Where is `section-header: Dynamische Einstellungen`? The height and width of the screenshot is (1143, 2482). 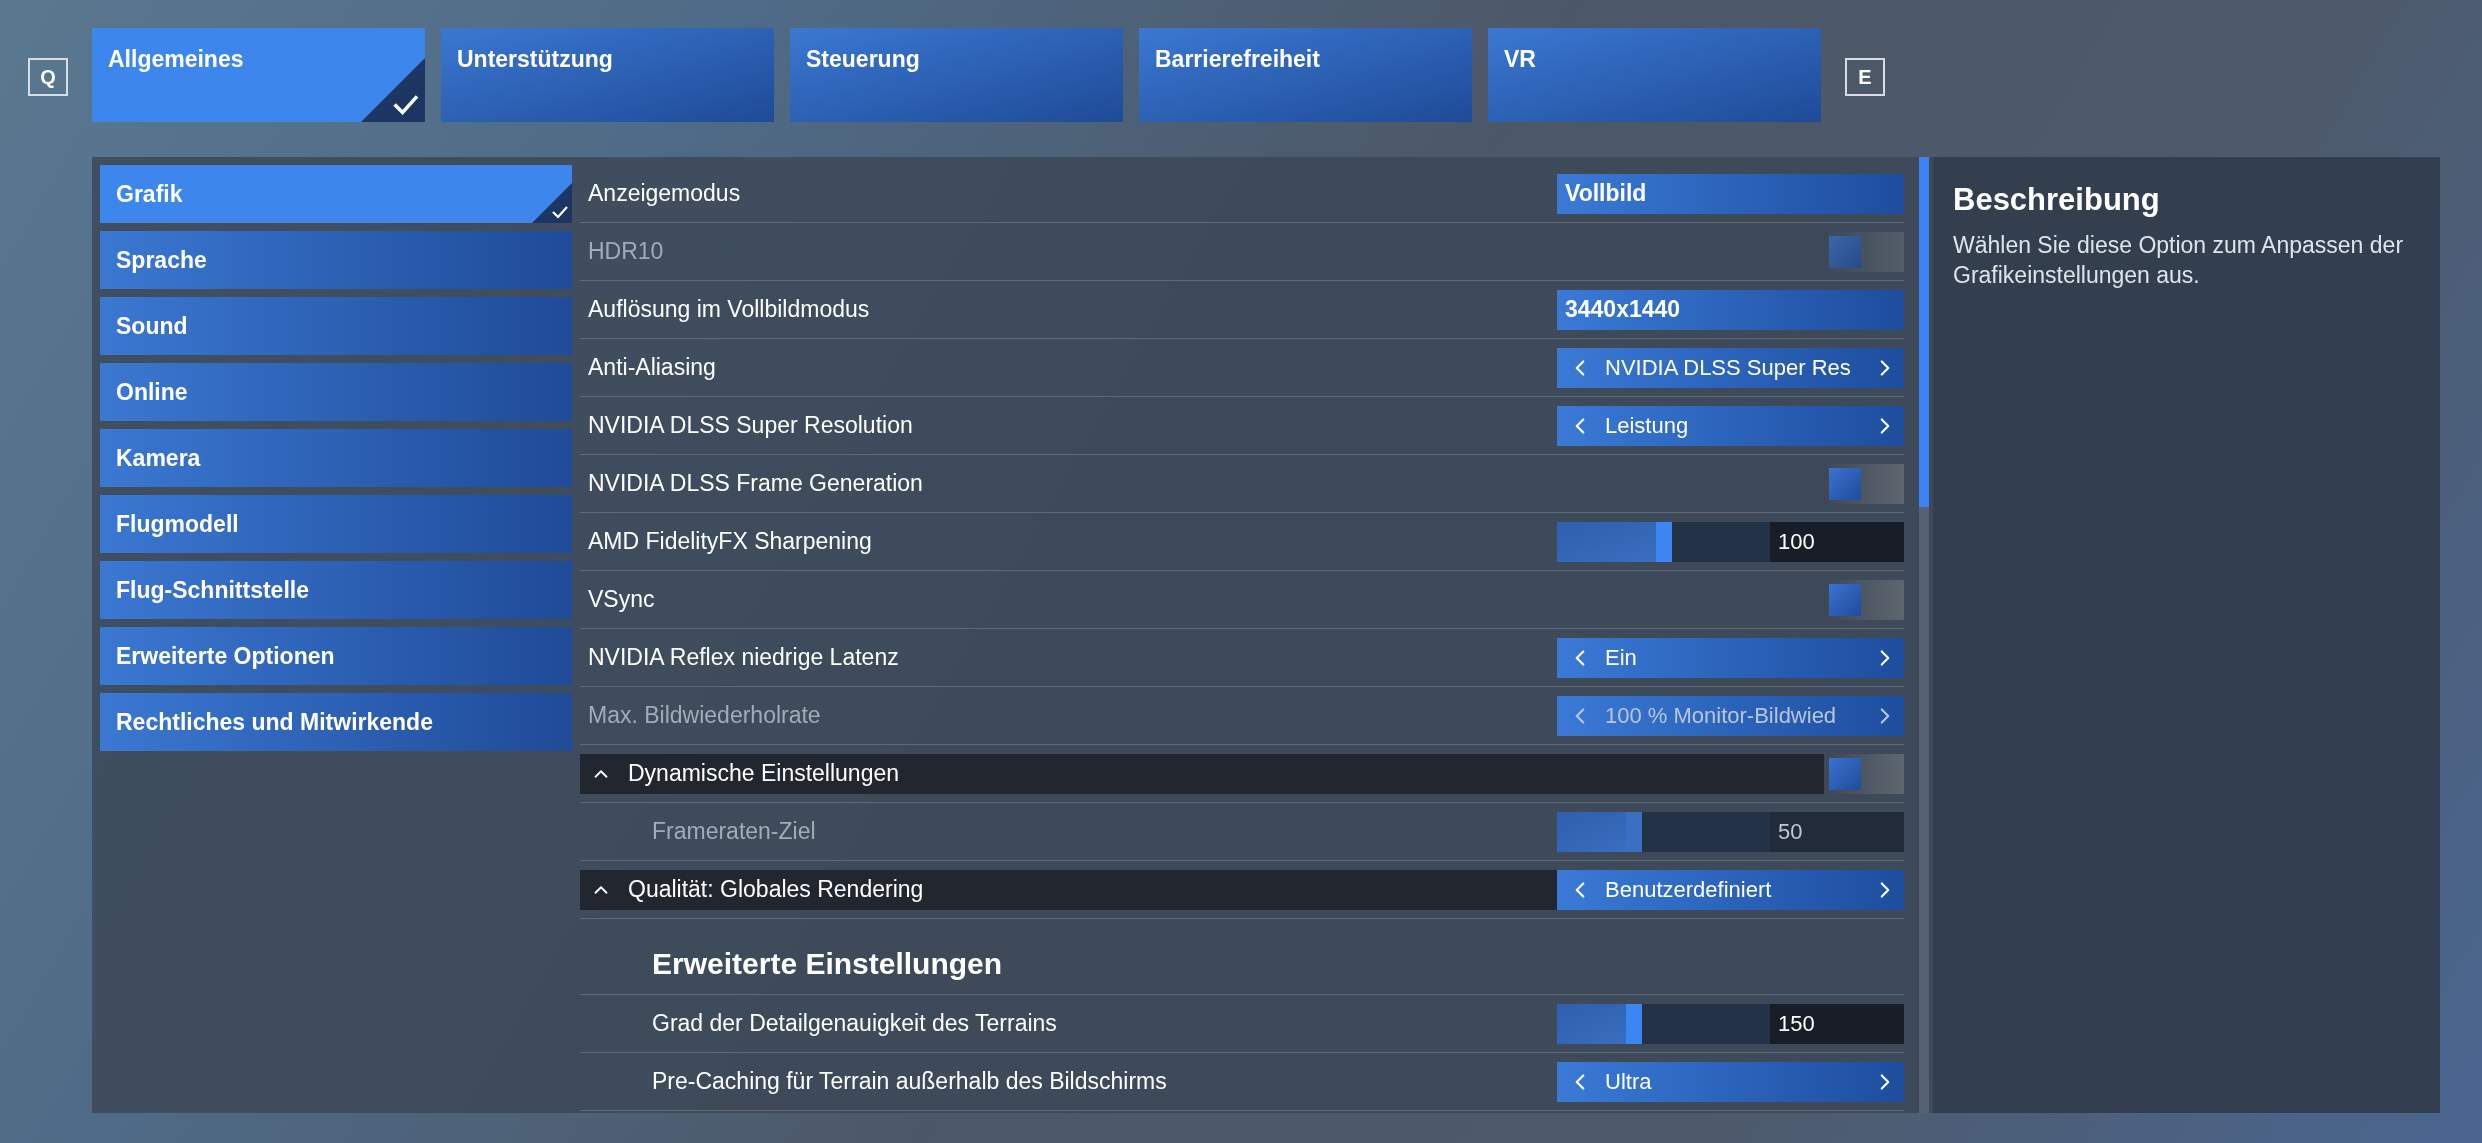 section-header: Dynamische Einstellungen is located at coordinates (1242, 773).